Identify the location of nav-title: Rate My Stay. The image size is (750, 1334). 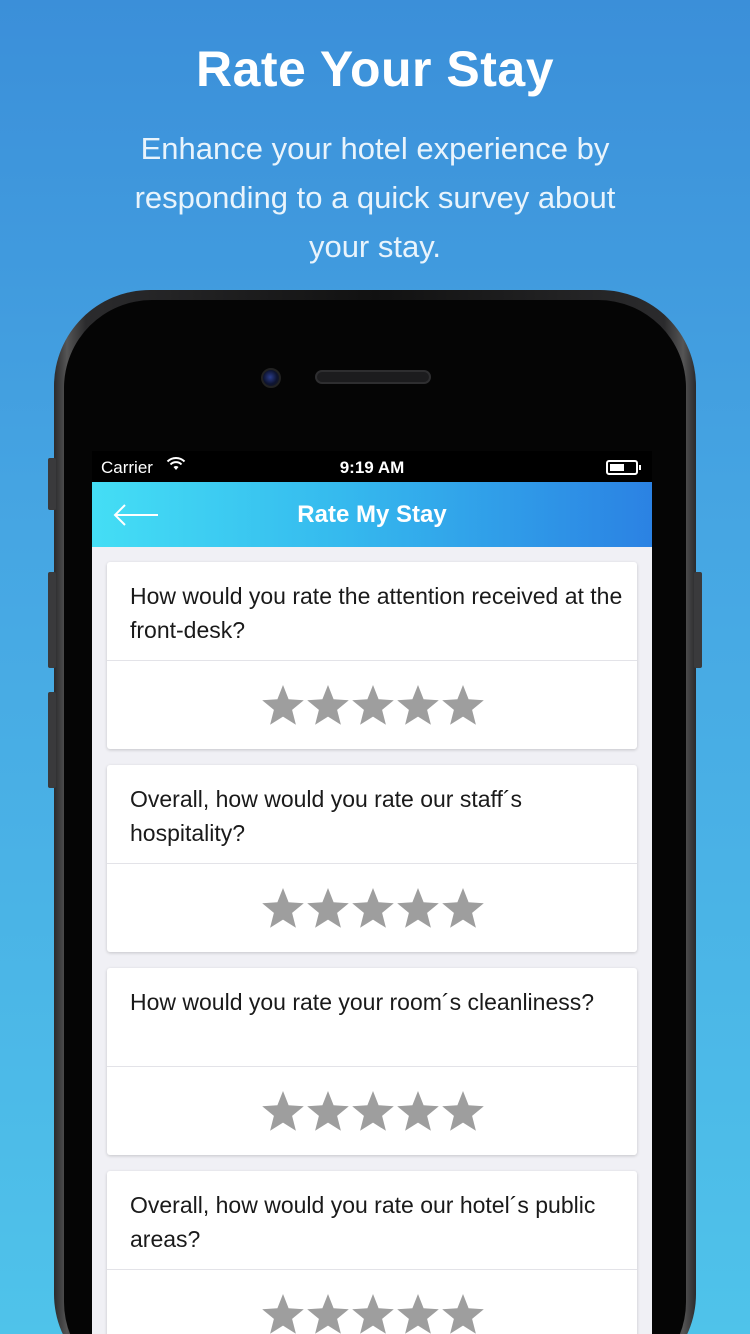
(372, 514).